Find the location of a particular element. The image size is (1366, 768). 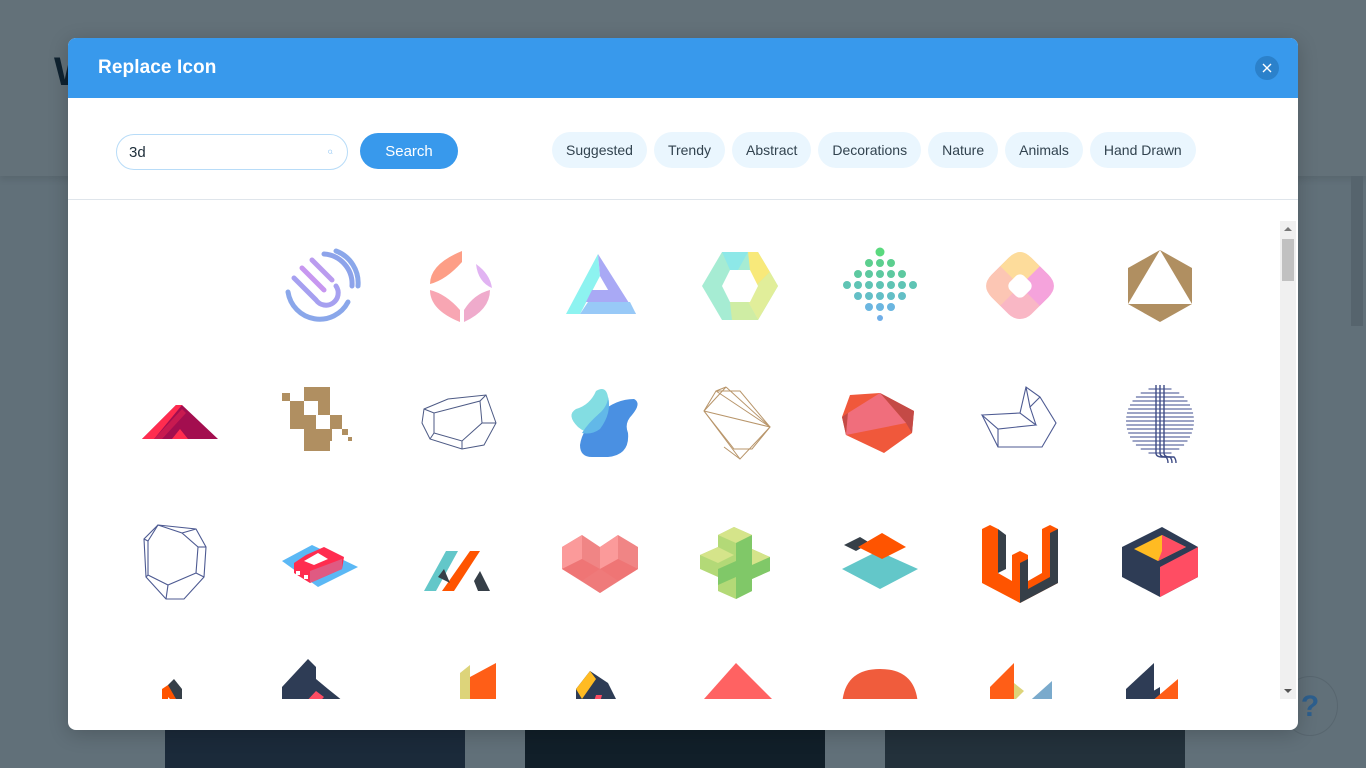

isometric-car-icon is located at coordinates (320, 566).